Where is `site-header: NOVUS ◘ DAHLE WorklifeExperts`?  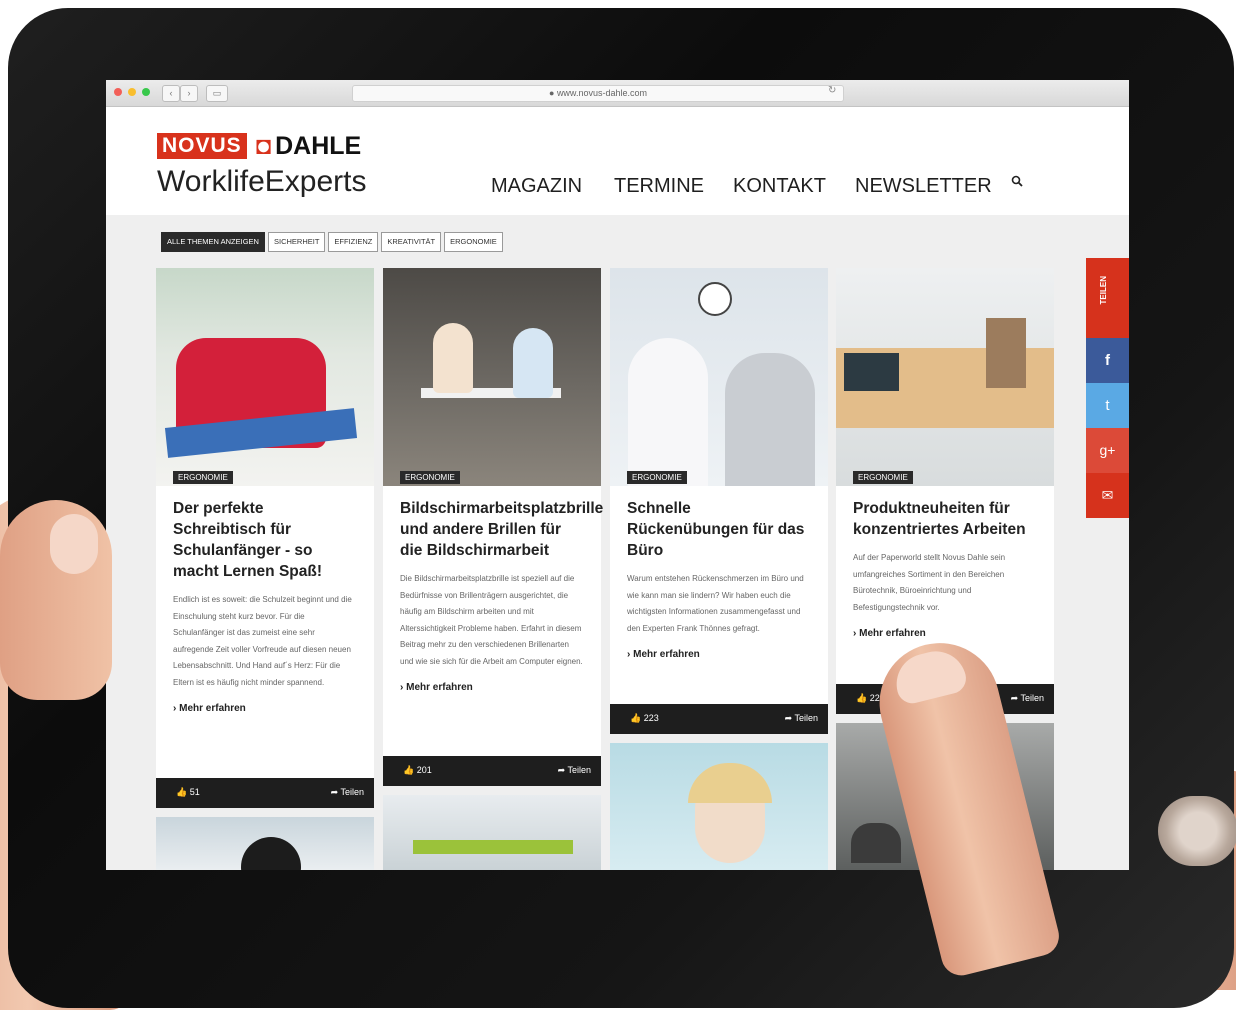
site-header: NOVUS ◘ DAHLE WorklifeExperts is located at coordinates (617, 161).